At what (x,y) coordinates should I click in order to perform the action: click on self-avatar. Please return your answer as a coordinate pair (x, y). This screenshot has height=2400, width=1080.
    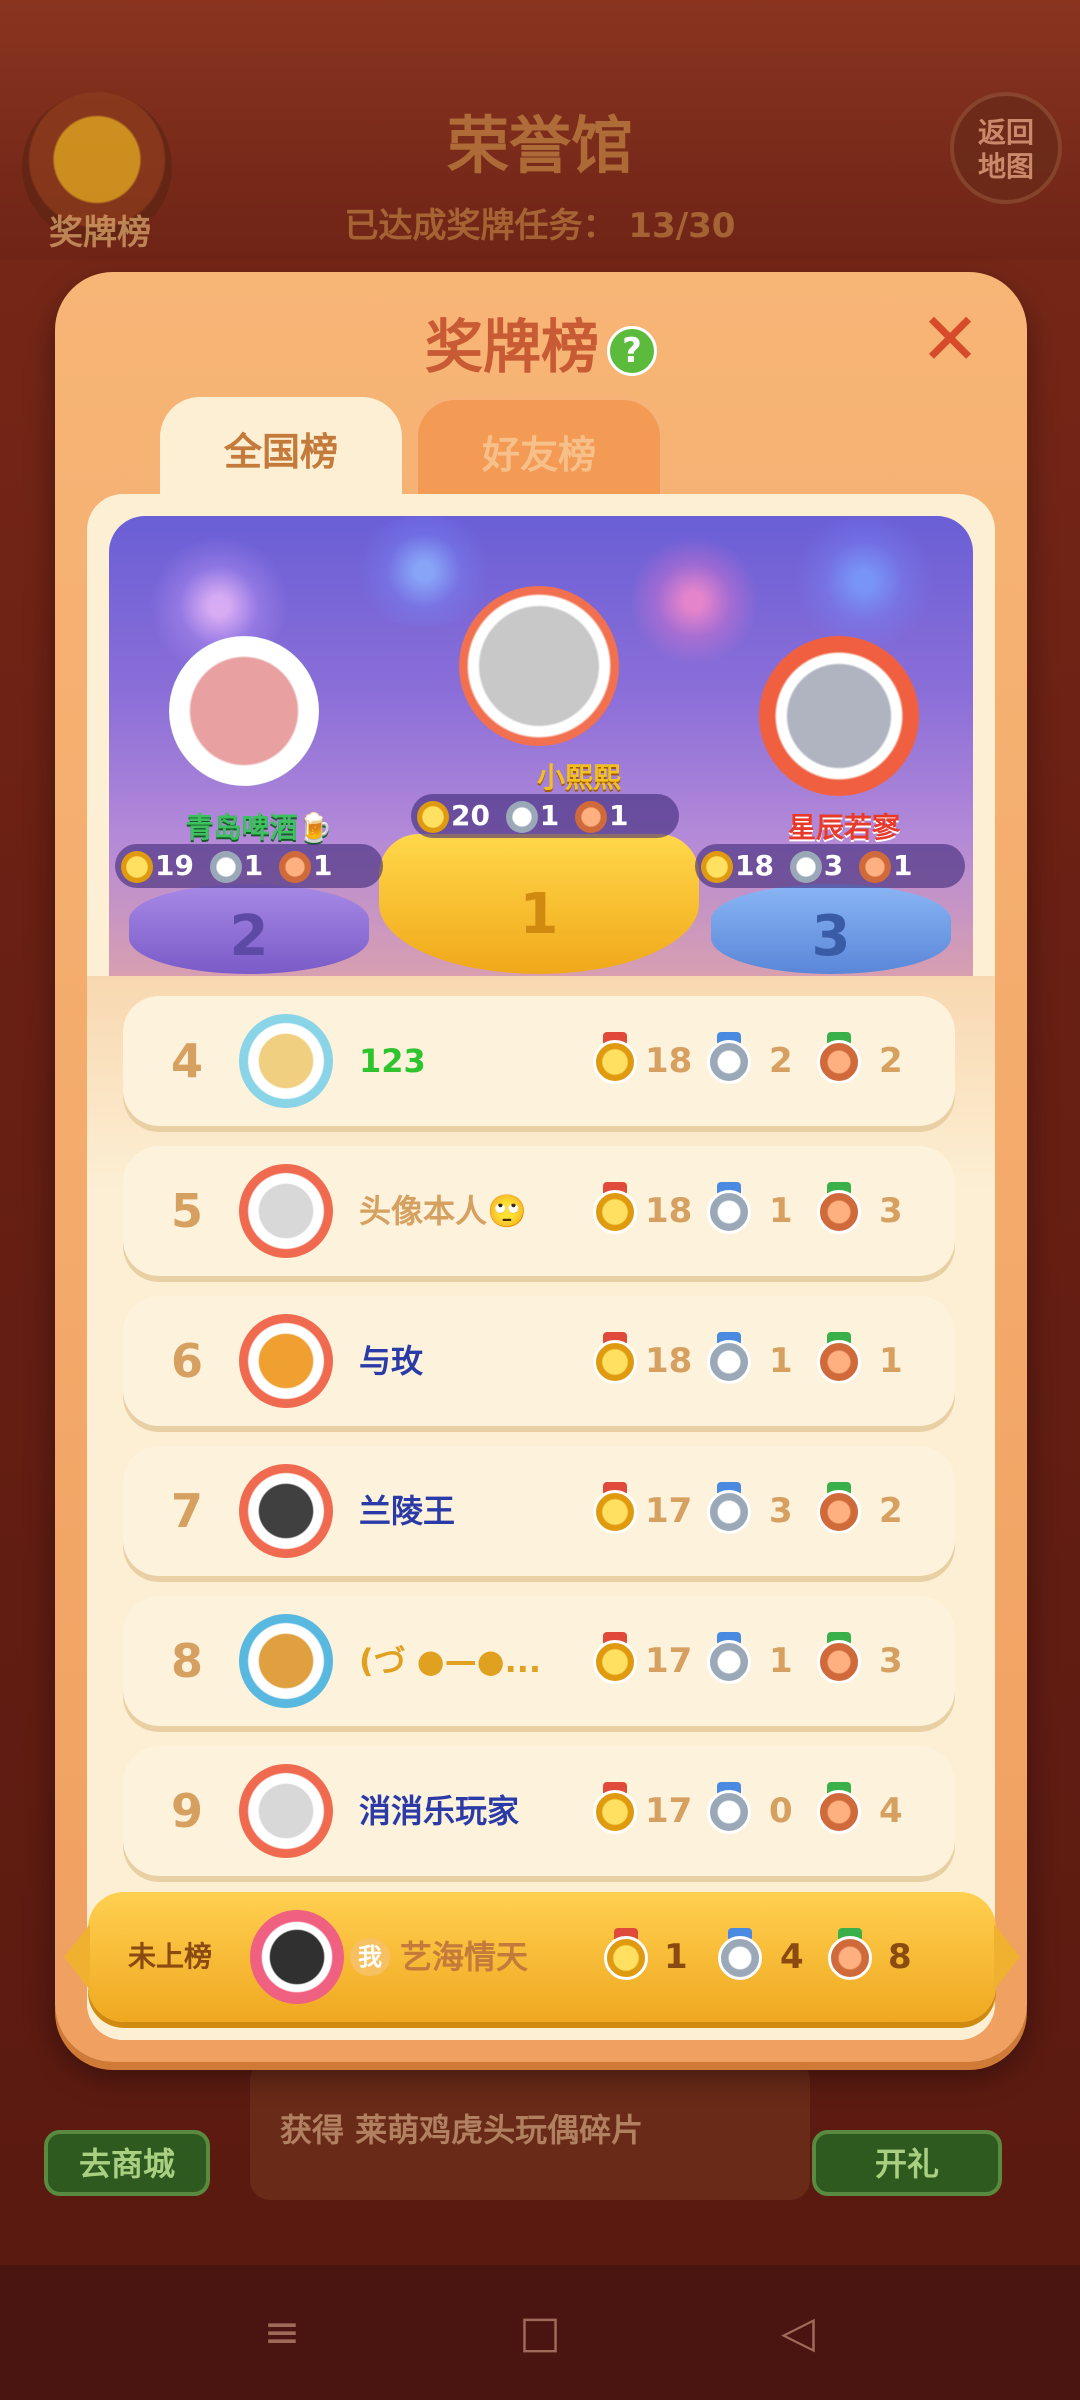
    Looking at the image, I should click on (297, 1957).